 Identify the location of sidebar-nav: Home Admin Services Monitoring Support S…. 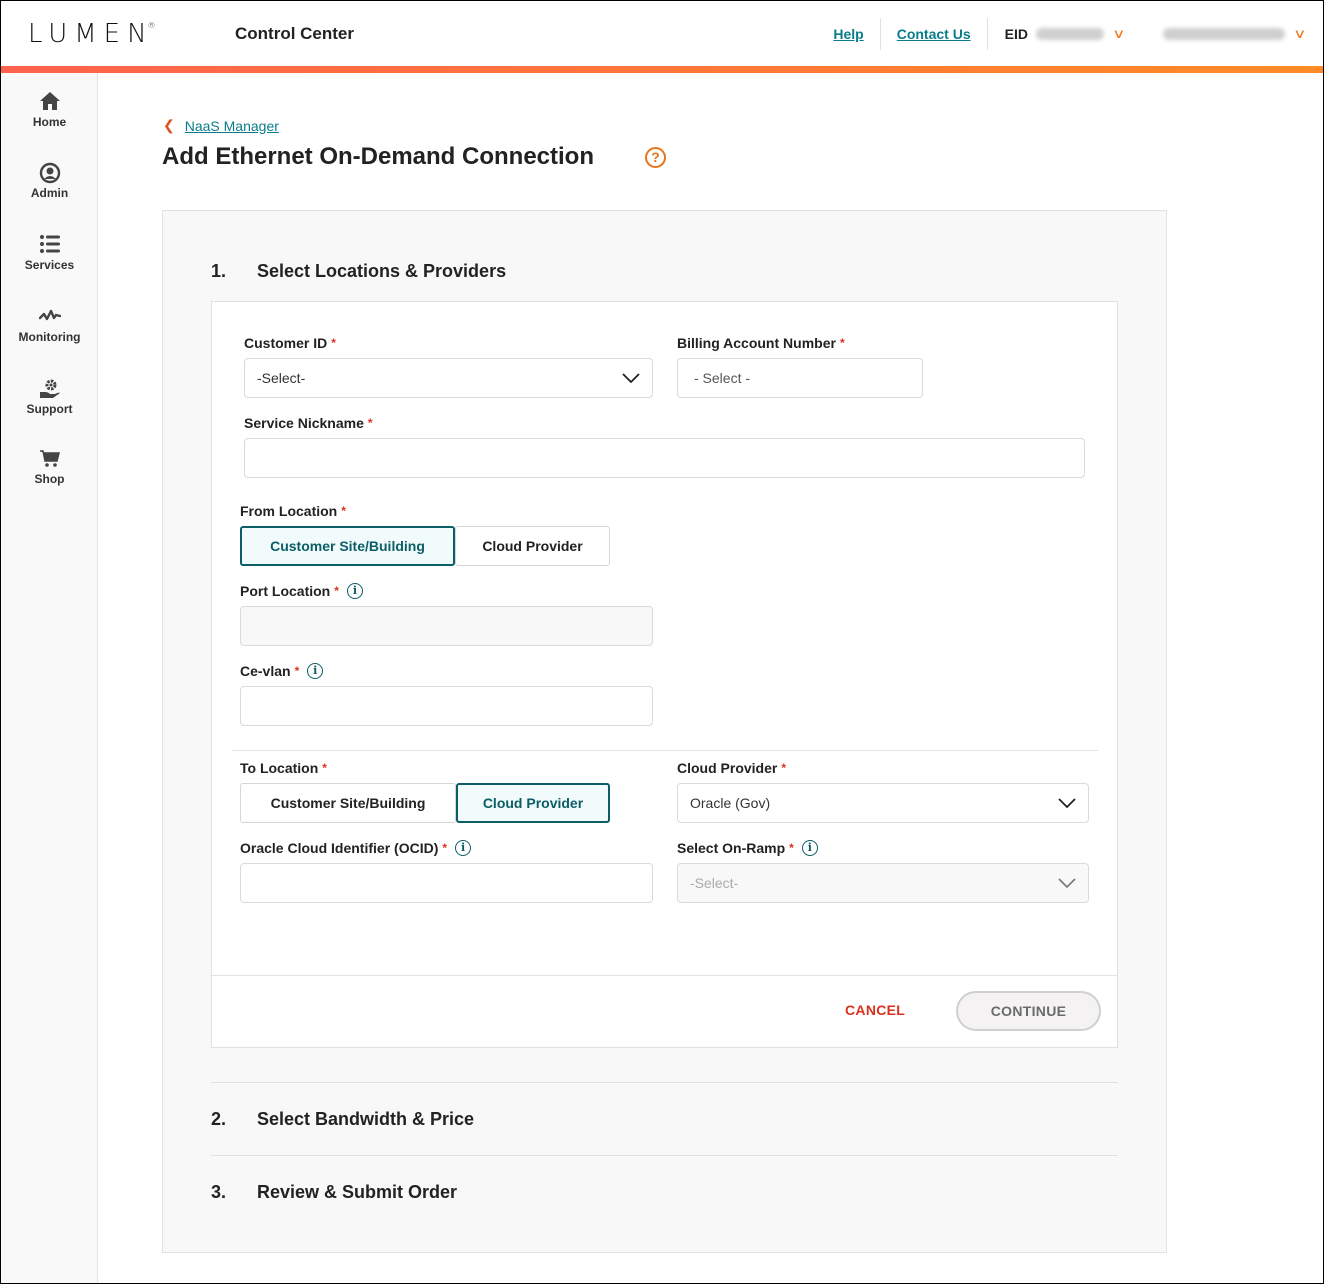
(49, 678).